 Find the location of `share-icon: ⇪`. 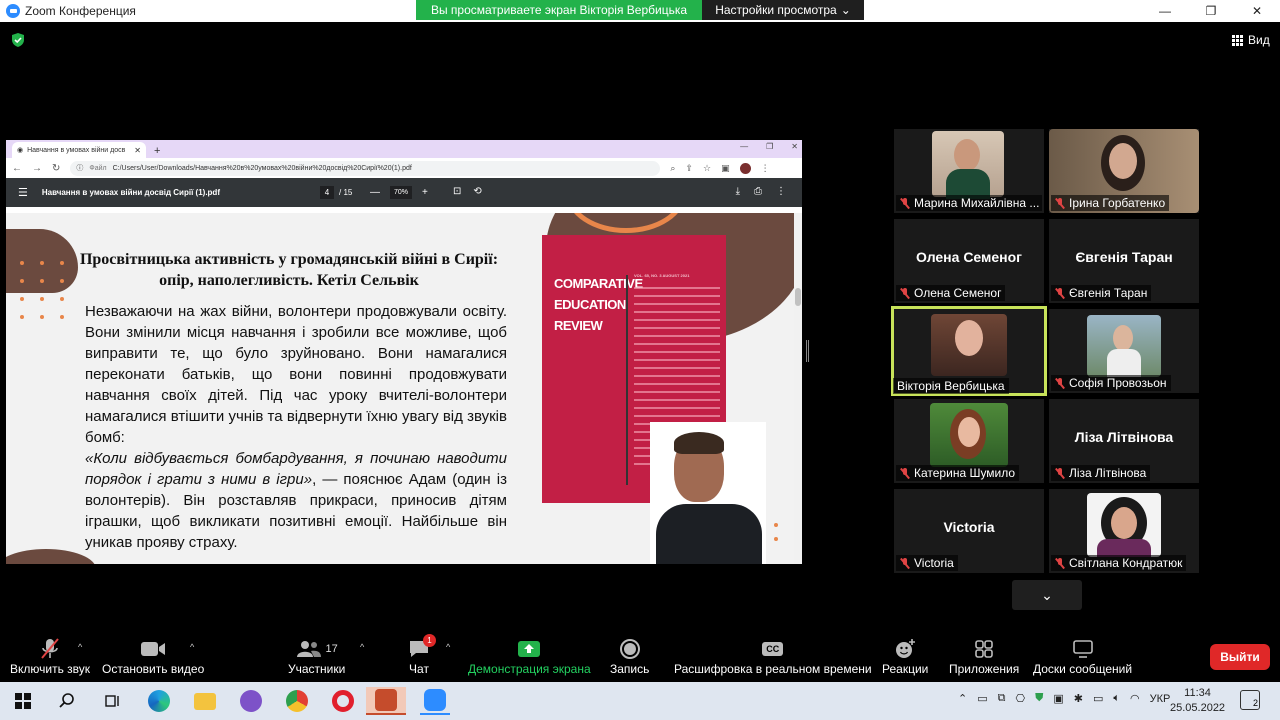

share-icon: ⇪ is located at coordinates (689, 168).